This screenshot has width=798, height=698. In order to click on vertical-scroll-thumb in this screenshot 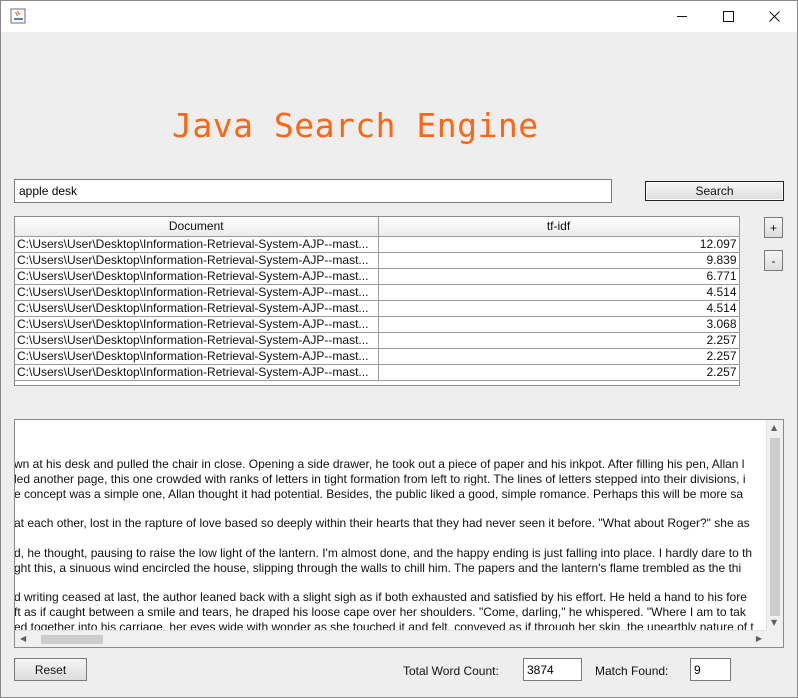, I will do `click(775, 527)`.